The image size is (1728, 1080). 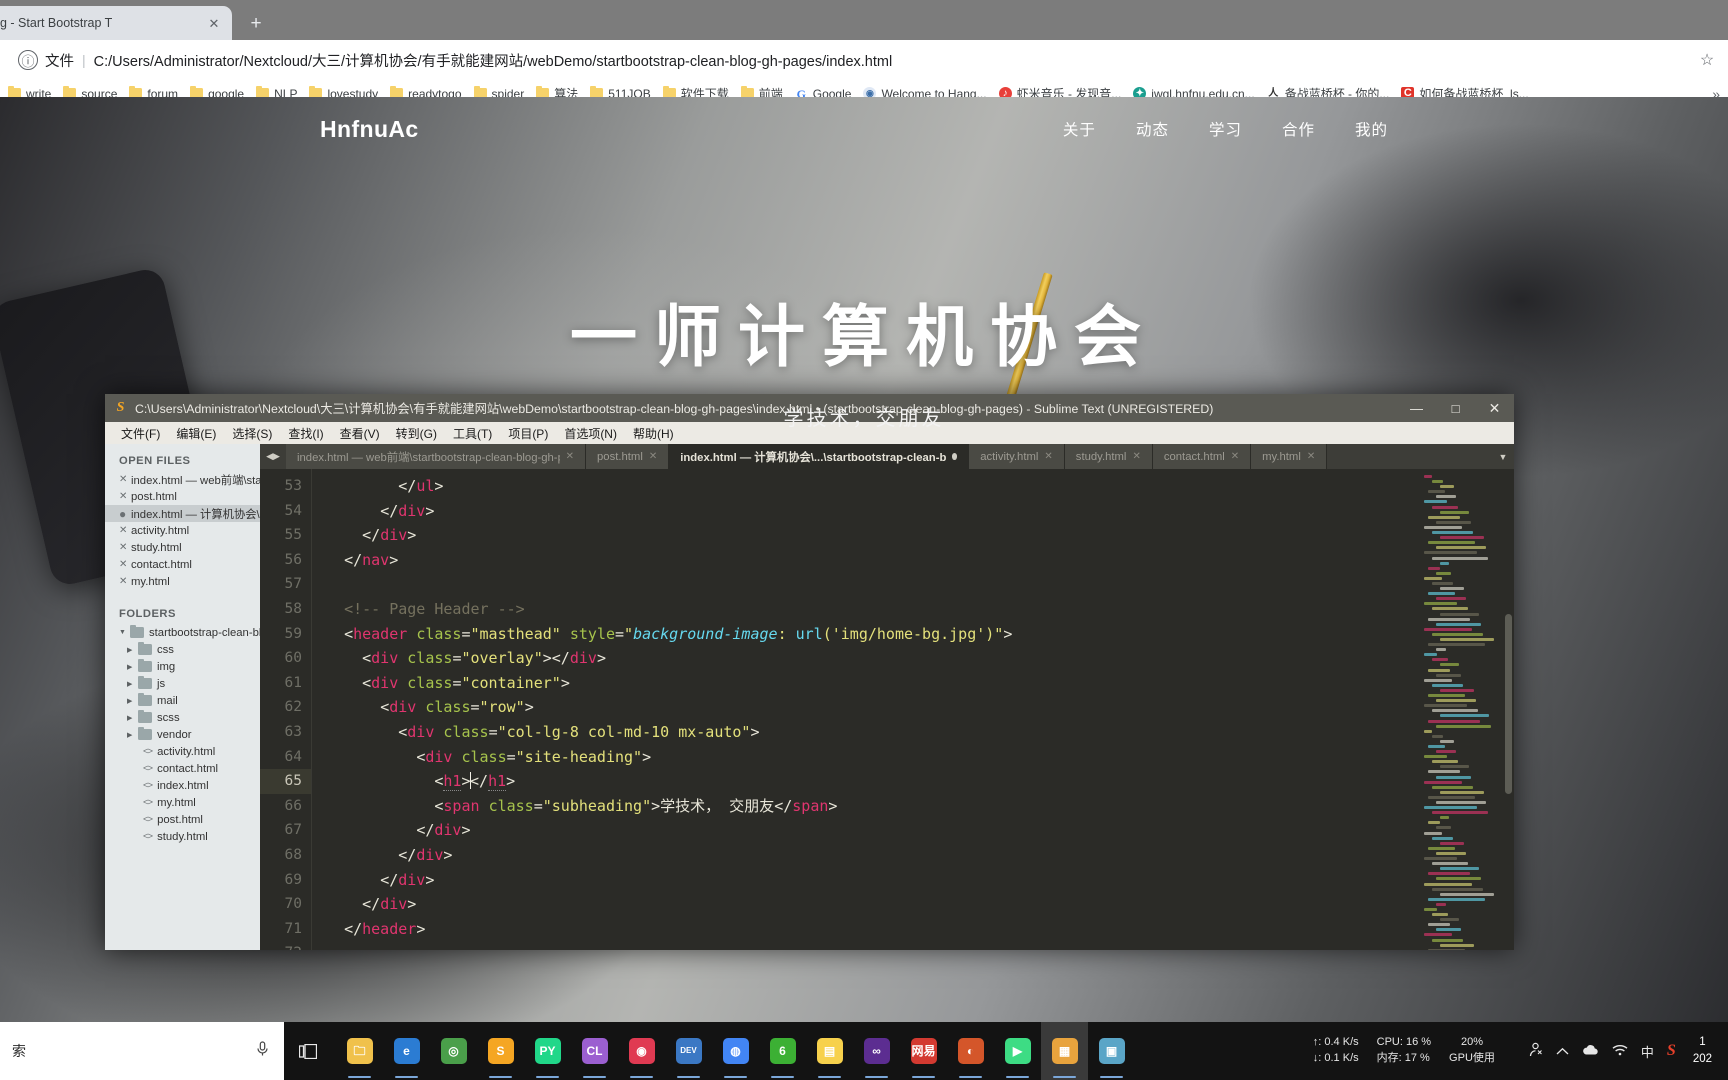 I want to click on nav-link-合作: 合作, so click(x=1298, y=129).